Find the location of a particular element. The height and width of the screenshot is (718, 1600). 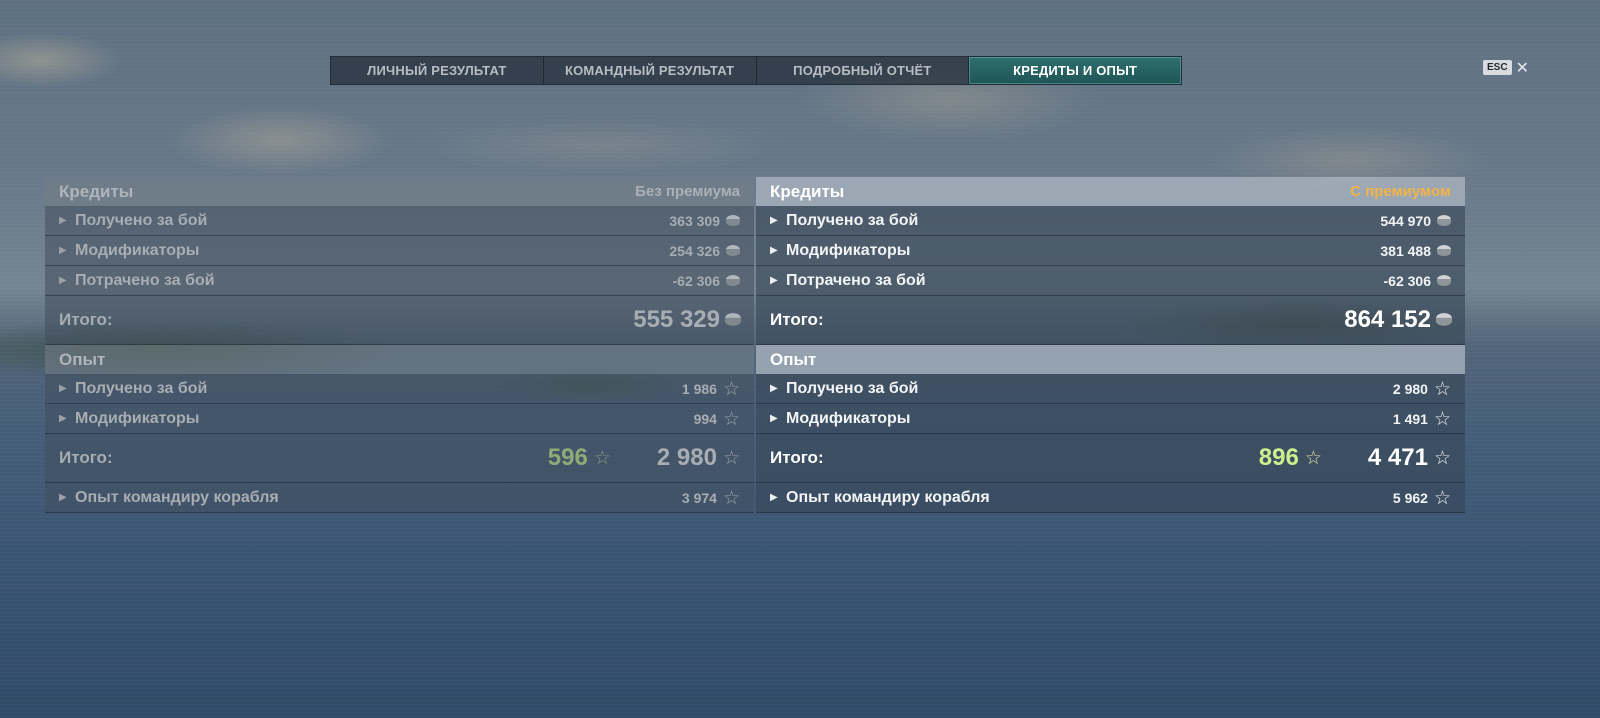

tab-personal-result: ЛИЧНЫЙ РЕЗУЛЬТАТ is located at coordinates (437, 70).